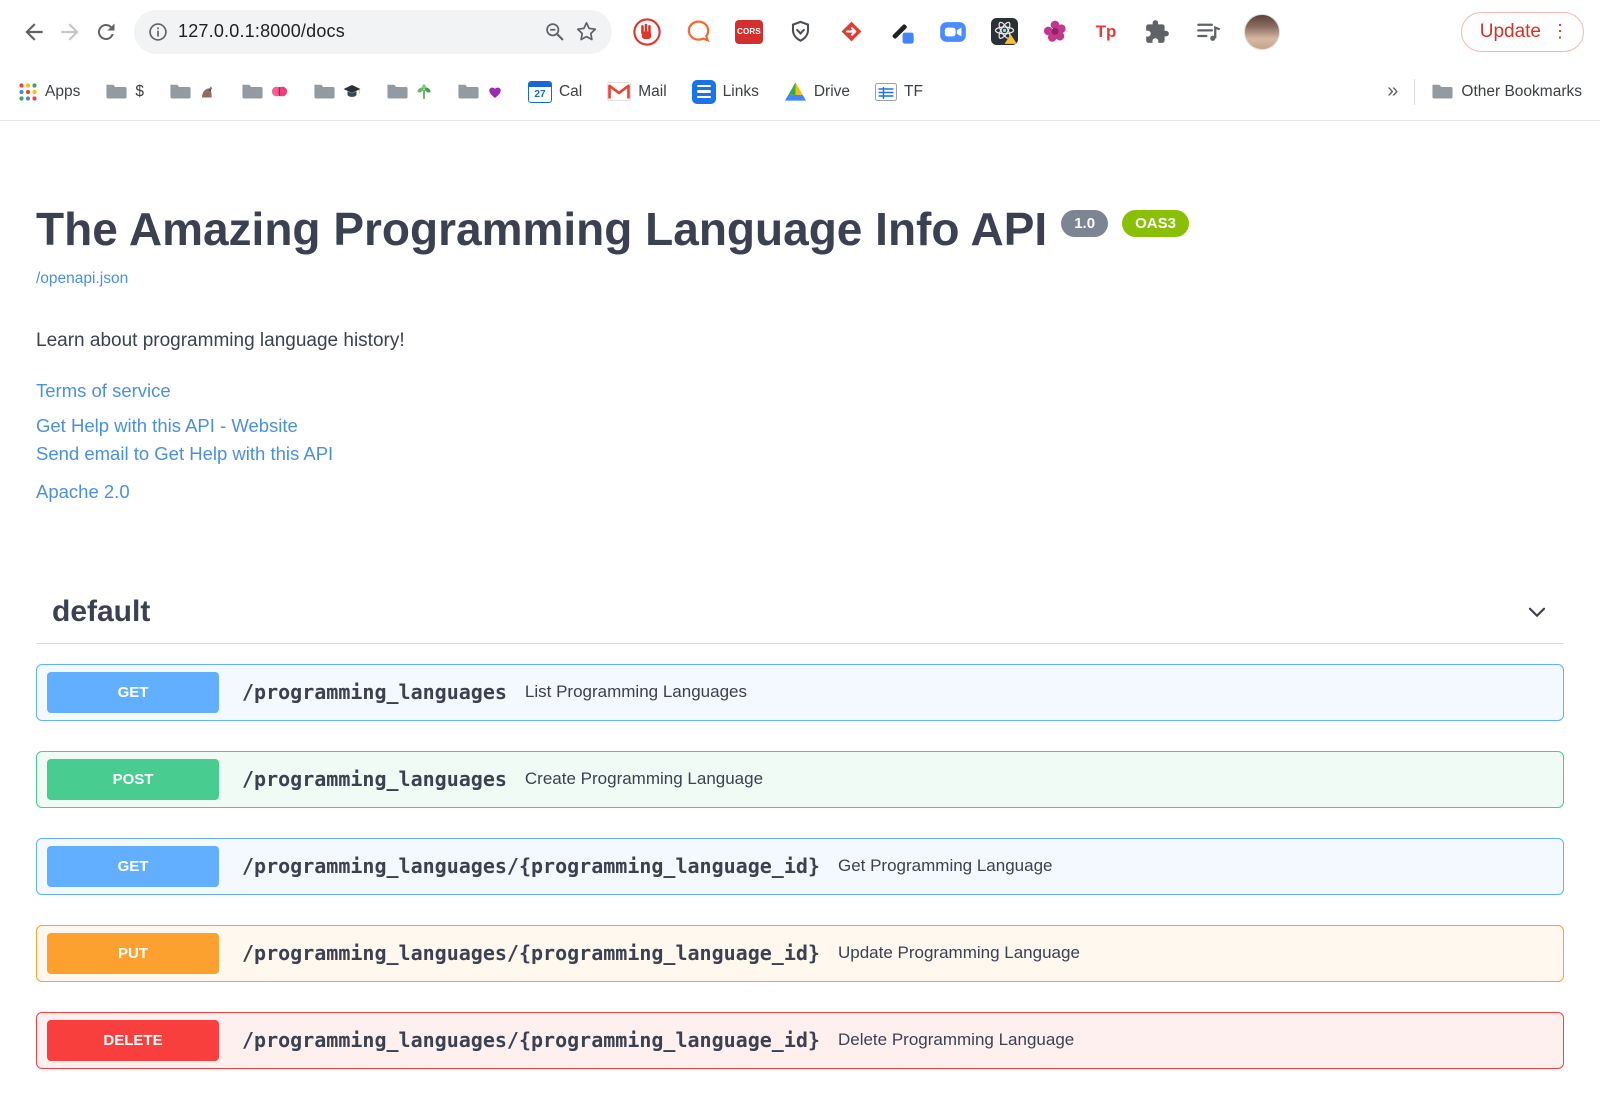  I want to click on http-method-badge: POST, so click(133, 779).